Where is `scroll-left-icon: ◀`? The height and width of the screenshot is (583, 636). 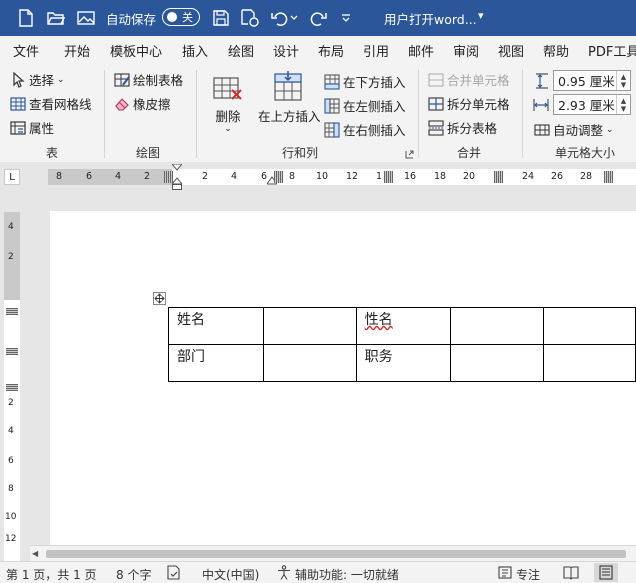 scroll-left-icon: ◀ is located at coordinates (37, 554).